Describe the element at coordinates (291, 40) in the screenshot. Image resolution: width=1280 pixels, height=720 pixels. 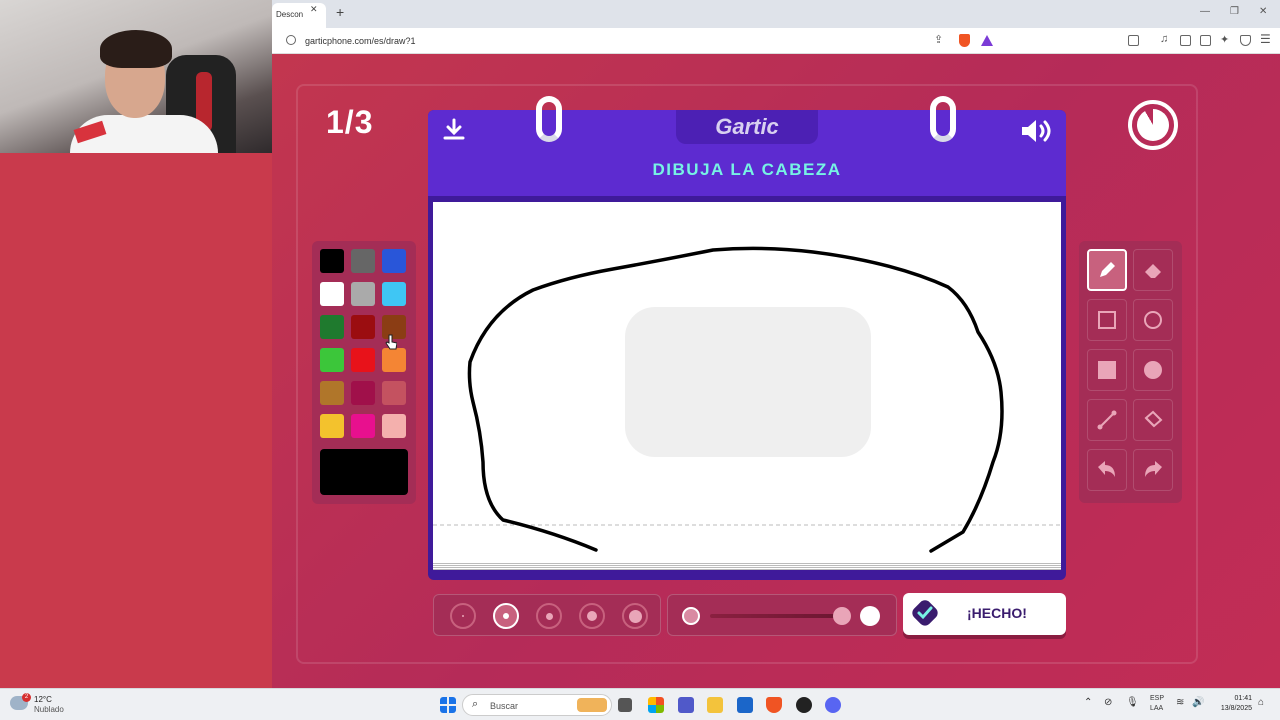
I see `site-info-icon` at that location.